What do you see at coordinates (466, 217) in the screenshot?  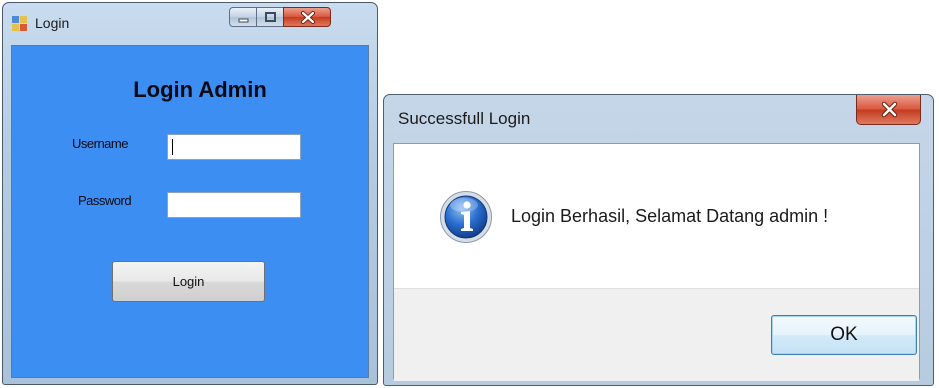 I see `info-icon` at bounding box center [466, 217].